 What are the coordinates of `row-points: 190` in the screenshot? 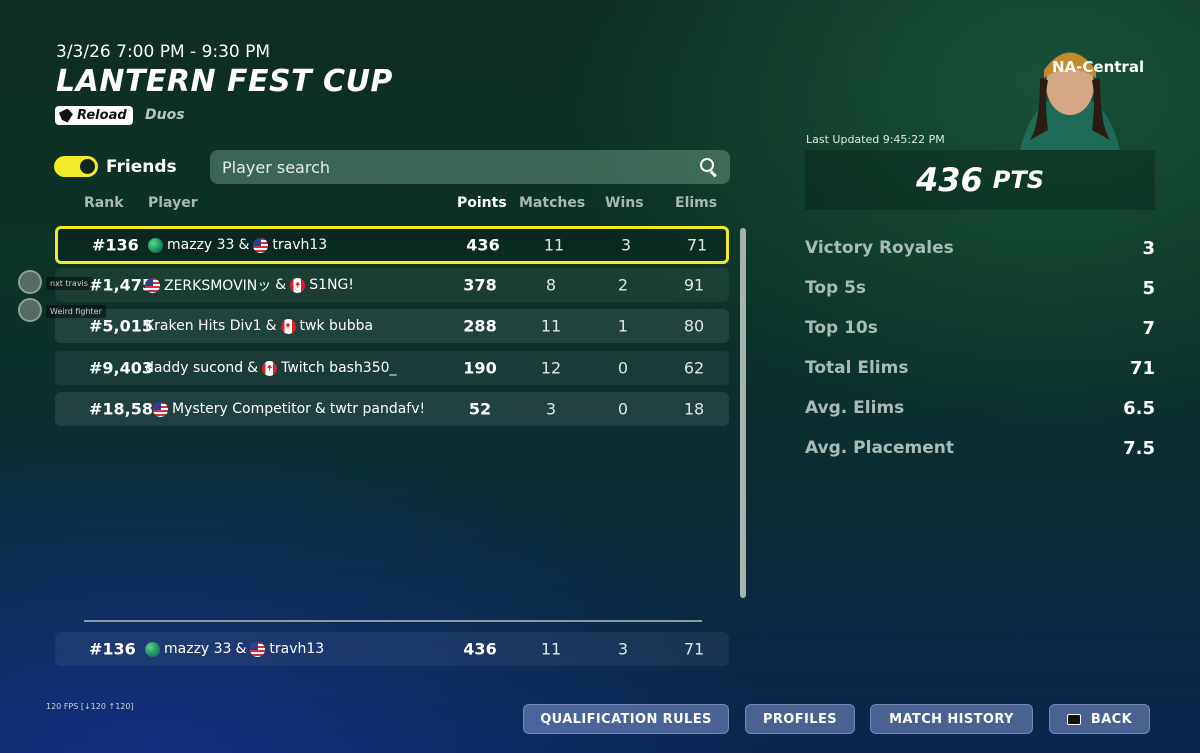 It's located at (480, 368).